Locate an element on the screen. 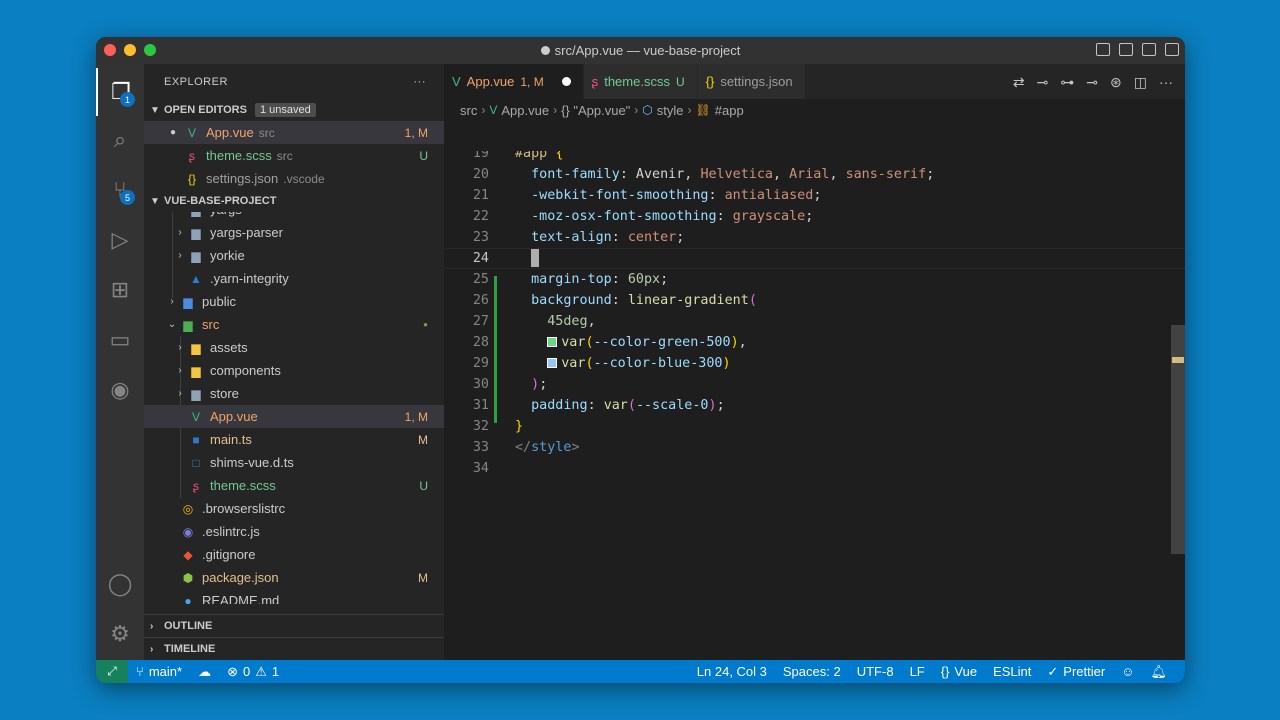  symbol-icon: ⬡ is located at coordinates (647, 110).